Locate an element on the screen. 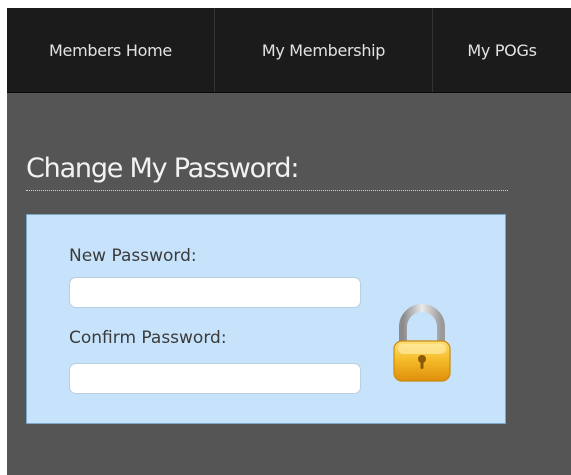 The height and width of the screenshot is (475, 571). nav-members-home: Members Home is located at coordinates (110, 50).